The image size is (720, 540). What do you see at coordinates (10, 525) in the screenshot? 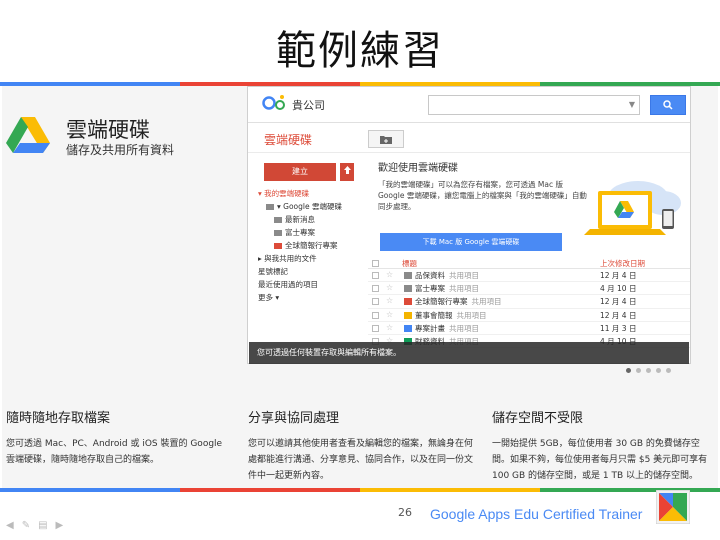
I see `previous-icon: ◀` at bounding box center [10, 525].